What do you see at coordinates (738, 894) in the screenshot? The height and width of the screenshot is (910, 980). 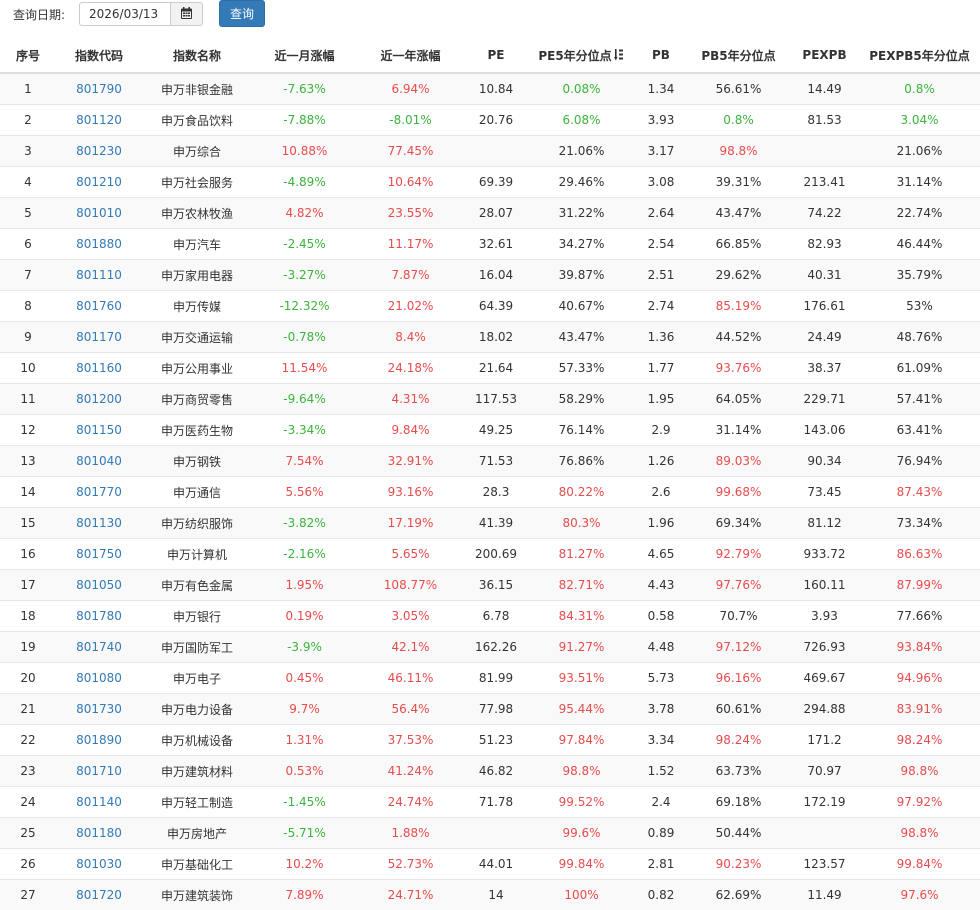 I see `pb-5y-percentile: 62.69%` at bounding box center [738, 894].